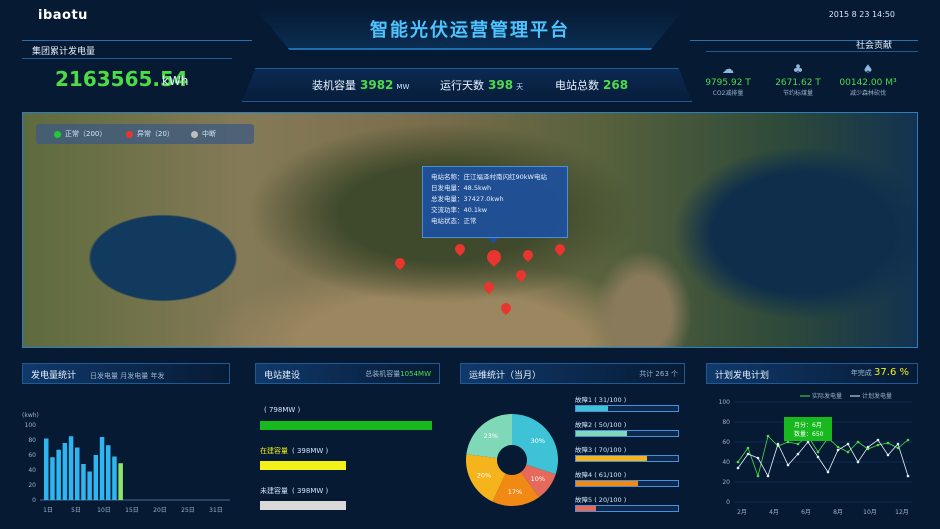  Describe the element at coordinates (868, 69) in the screenshot. I see `forest-icon: ♠` at that location.